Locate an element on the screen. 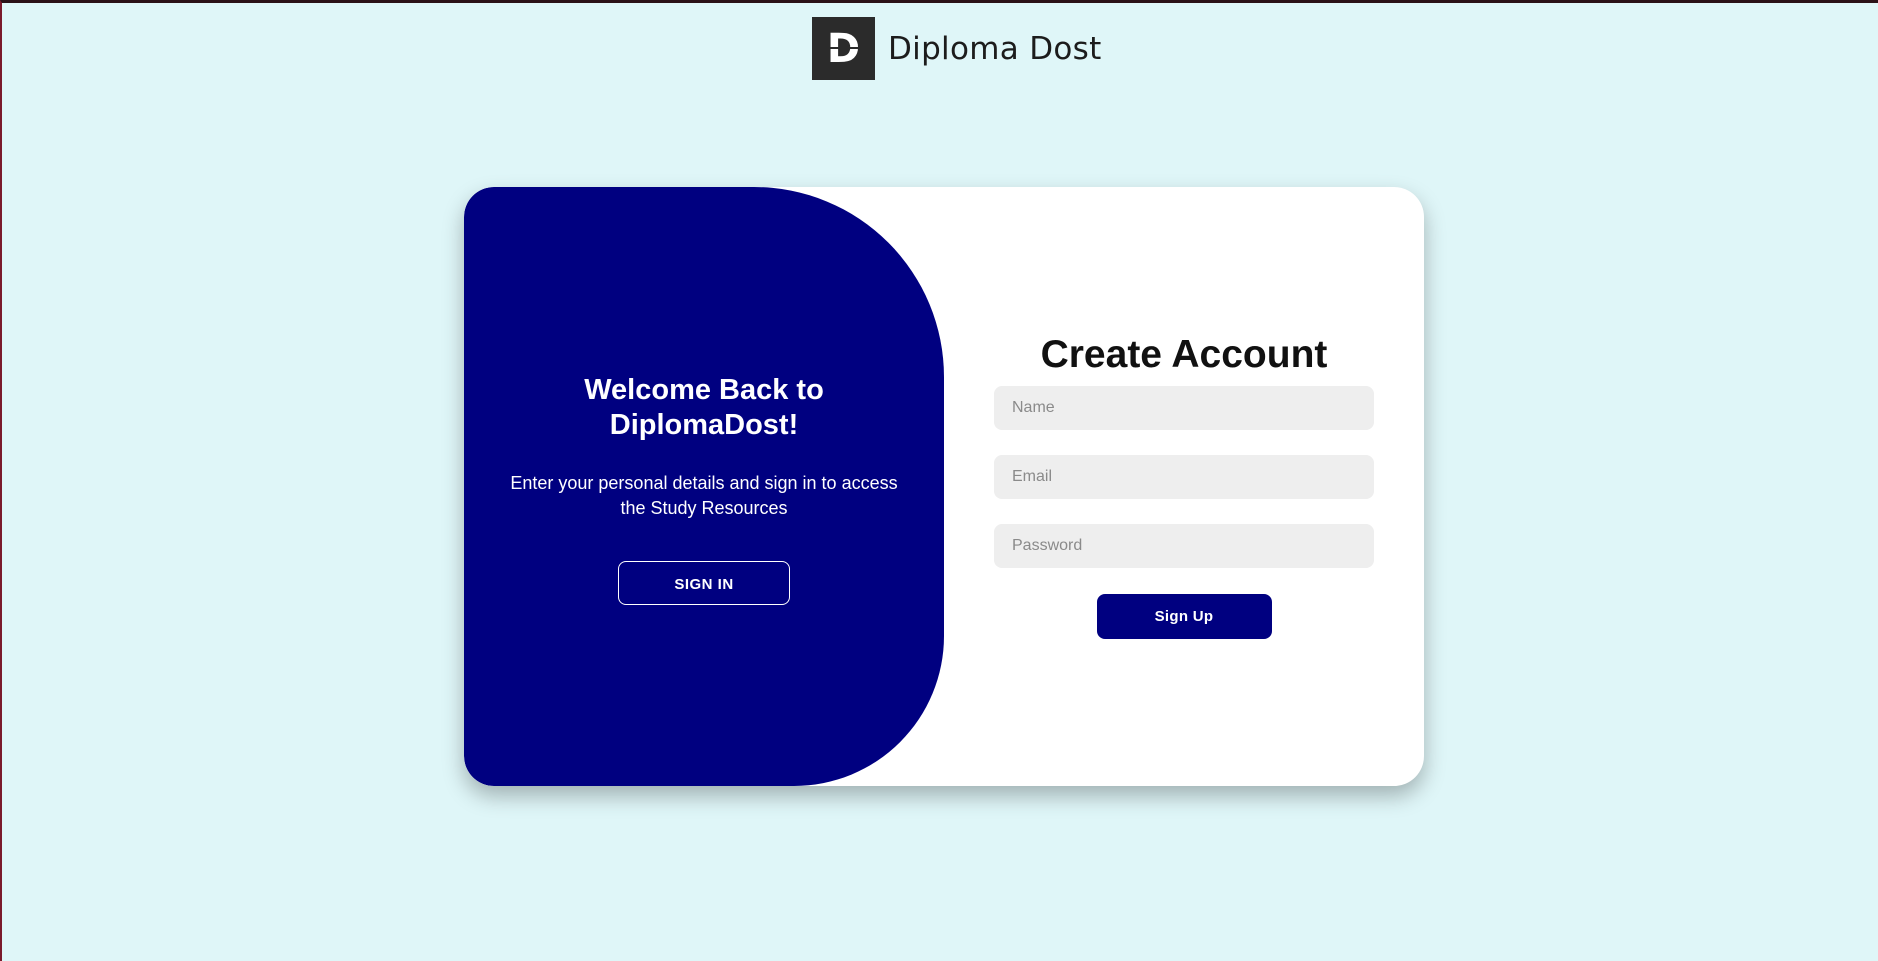  sign-in-button: SIGN IN is located at coordinates (704, 583).